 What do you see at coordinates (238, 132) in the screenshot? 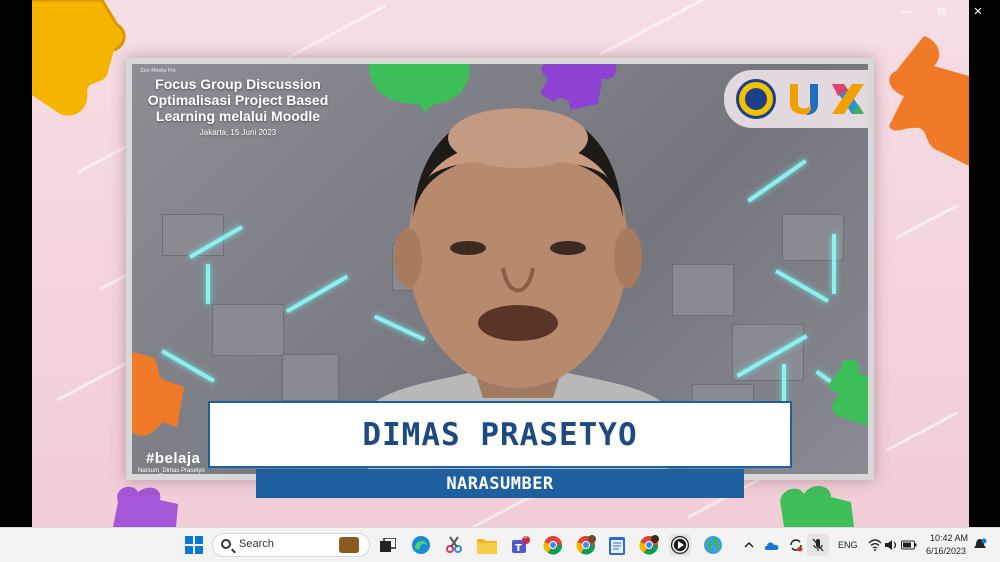
I see `slide-date: Jakarta, 15 Juni 2023` at bounding box center [238, 132].